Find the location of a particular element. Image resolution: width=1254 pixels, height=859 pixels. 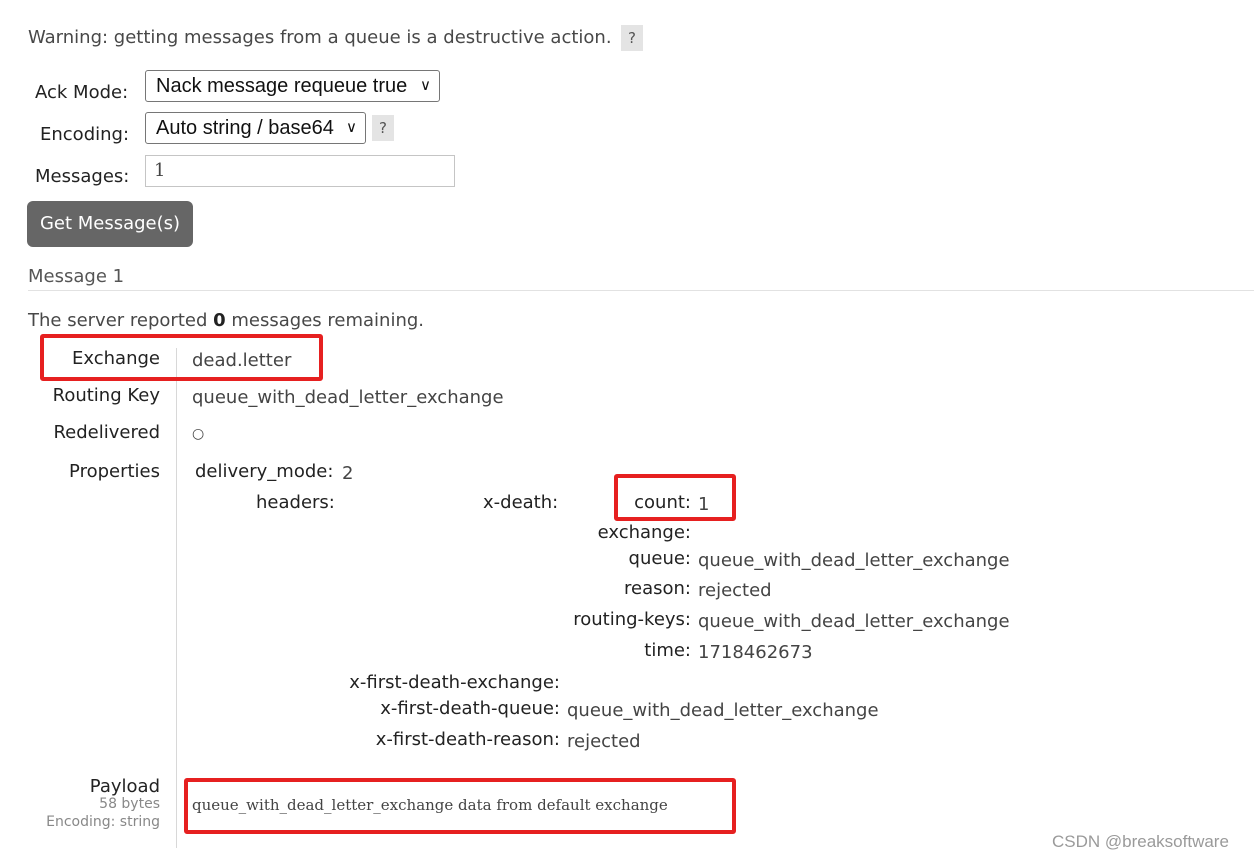

remaining-prefix: The server reported is located at coordinates (118, 320).